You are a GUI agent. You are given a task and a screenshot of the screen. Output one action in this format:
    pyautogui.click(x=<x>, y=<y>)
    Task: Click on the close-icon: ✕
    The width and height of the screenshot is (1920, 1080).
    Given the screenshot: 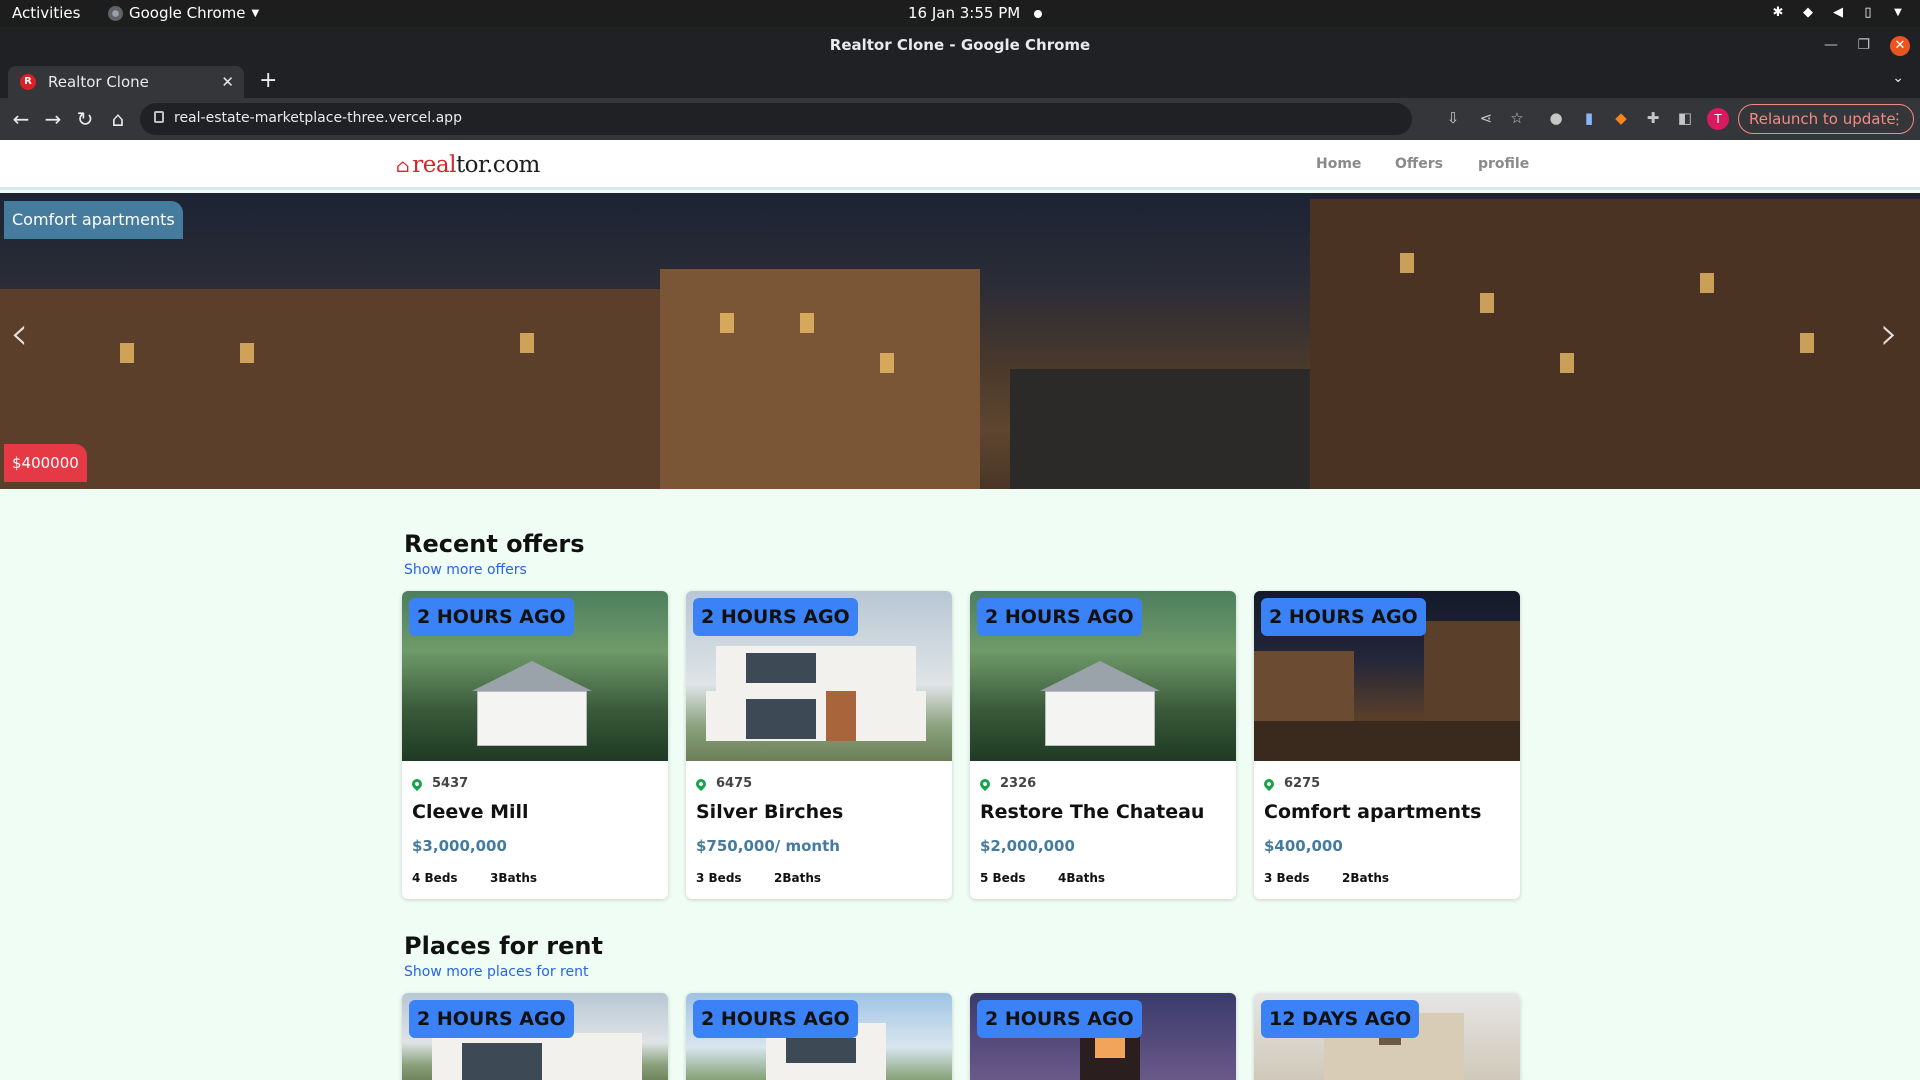 What is the action you would take?
    pyautogui.click(x=1900, y=45)
    